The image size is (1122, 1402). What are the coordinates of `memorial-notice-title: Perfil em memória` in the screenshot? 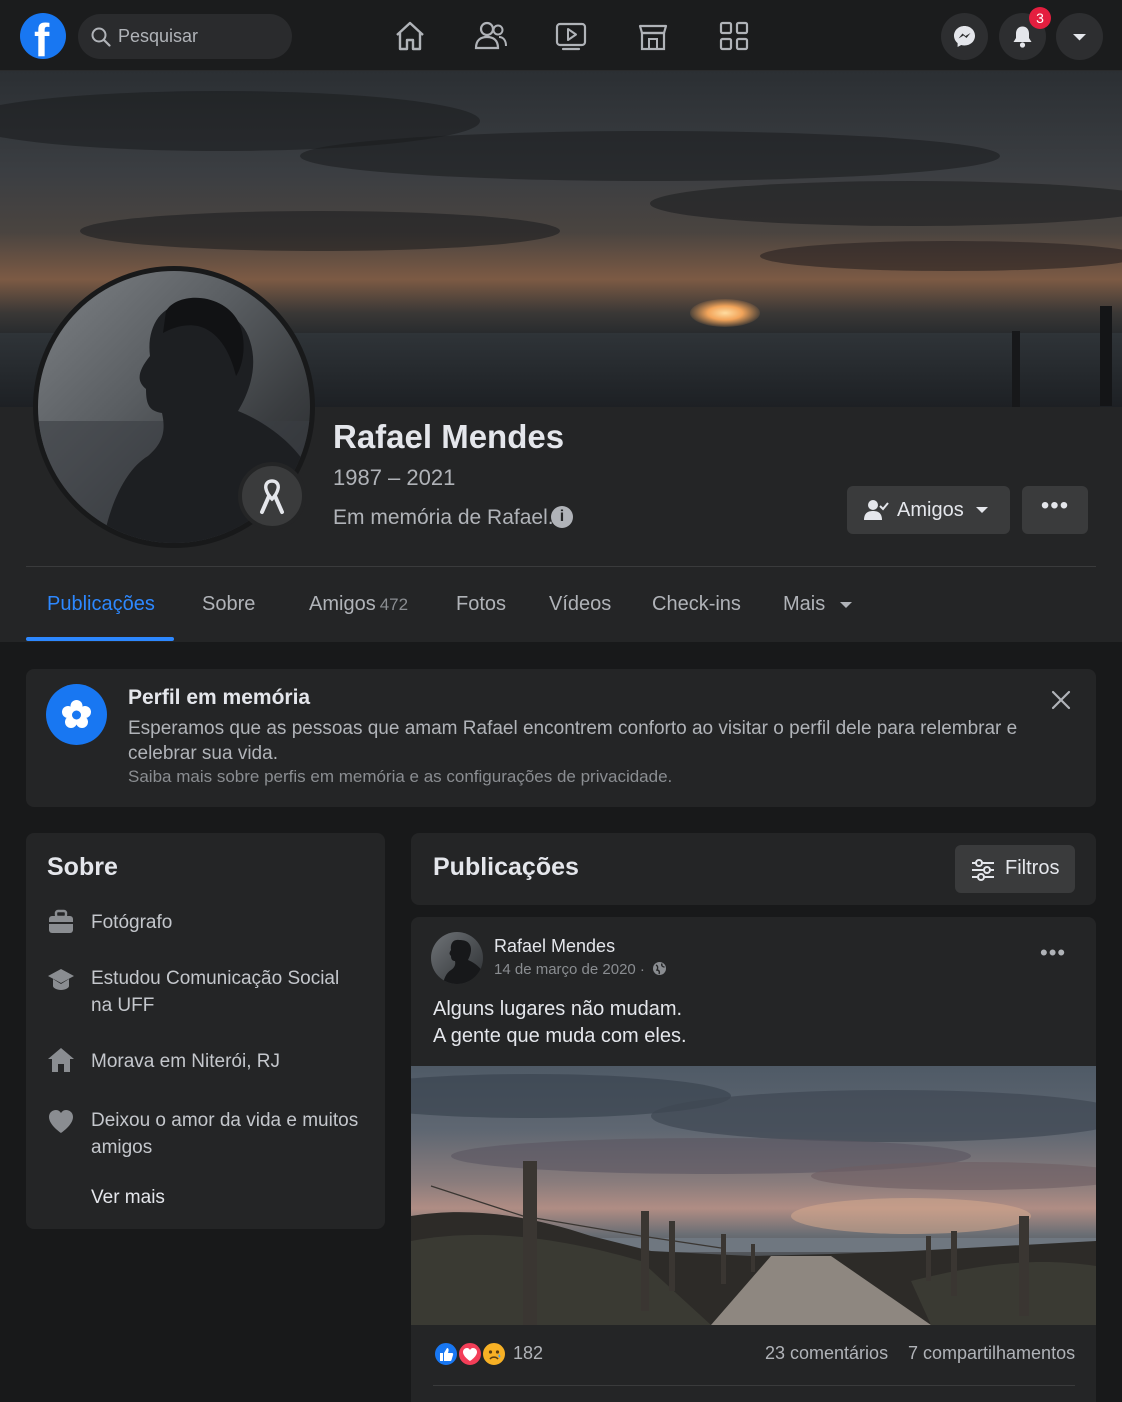 It's located at (219, 697).